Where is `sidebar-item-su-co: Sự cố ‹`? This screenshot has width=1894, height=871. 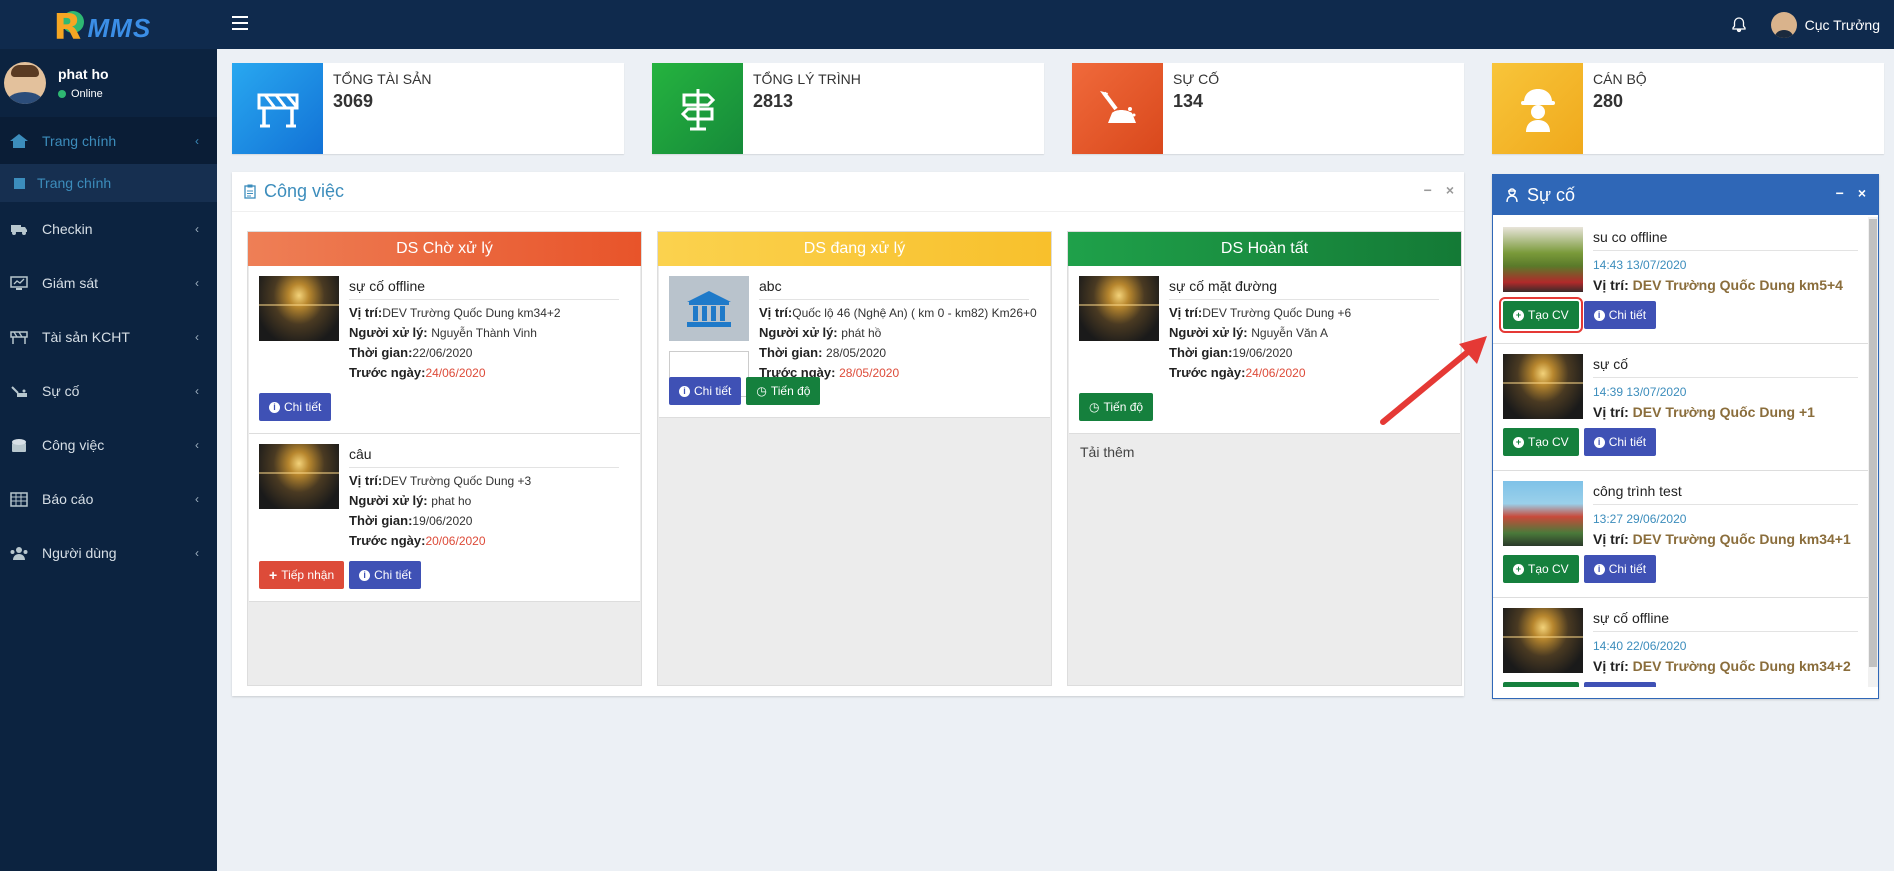
sidebar-item-su-co: Sự cố ‹ is located at coordinates (108, 391).